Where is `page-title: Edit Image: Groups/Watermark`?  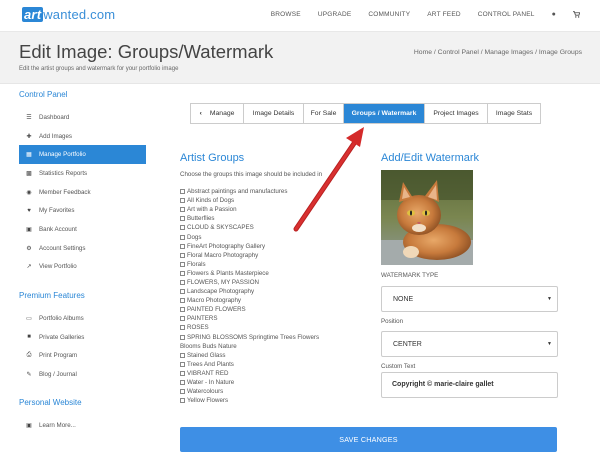 page-title: Edit Image: Groups/Watermark is located at coordinates (146, 51).